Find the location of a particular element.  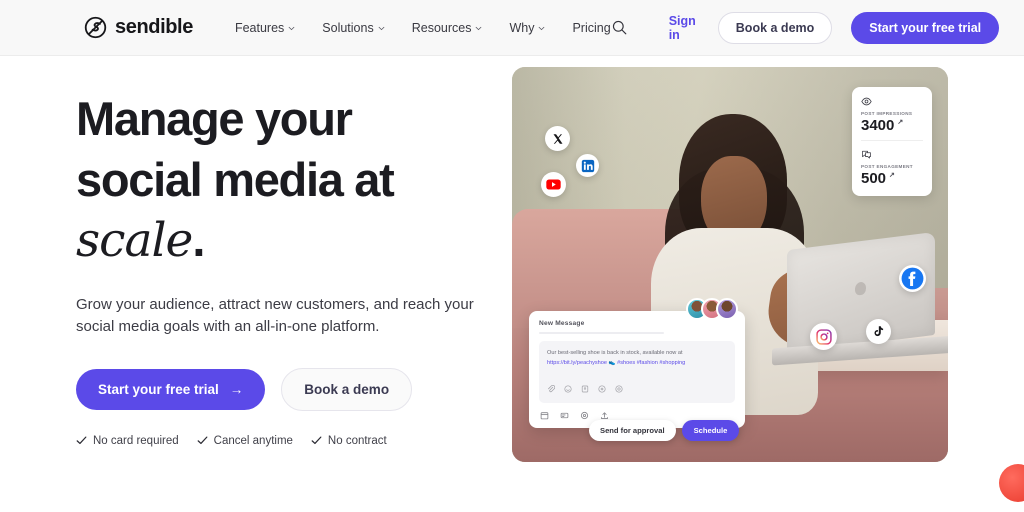

upload-icon is located at coordinates (604, 415).